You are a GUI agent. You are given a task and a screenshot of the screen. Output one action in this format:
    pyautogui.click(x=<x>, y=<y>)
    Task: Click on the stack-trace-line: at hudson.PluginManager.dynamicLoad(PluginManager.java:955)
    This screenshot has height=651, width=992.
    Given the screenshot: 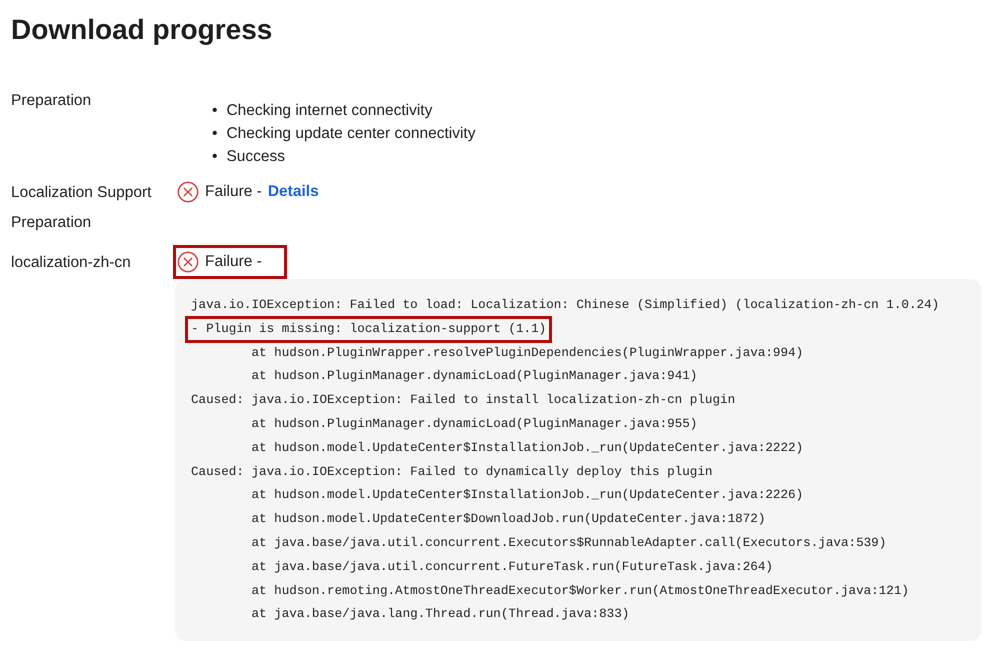 What is the action you would take?
    pyautogui.click(x=474, y=424)
    